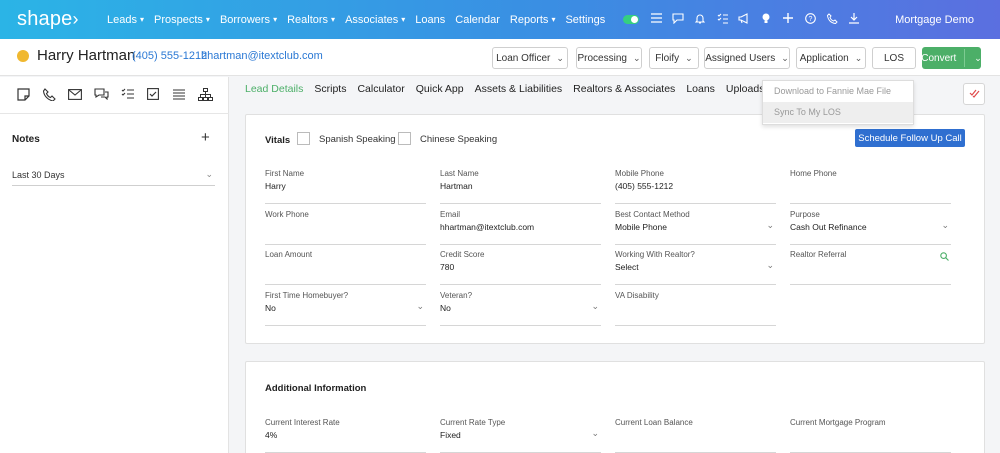 Image resolution: width=1000 pixels, height=453 pixels. What do you see at coordinates (831, 58) in the screenshot?
I see `application-button: Application ⌄` at bounding box center [831, 58].